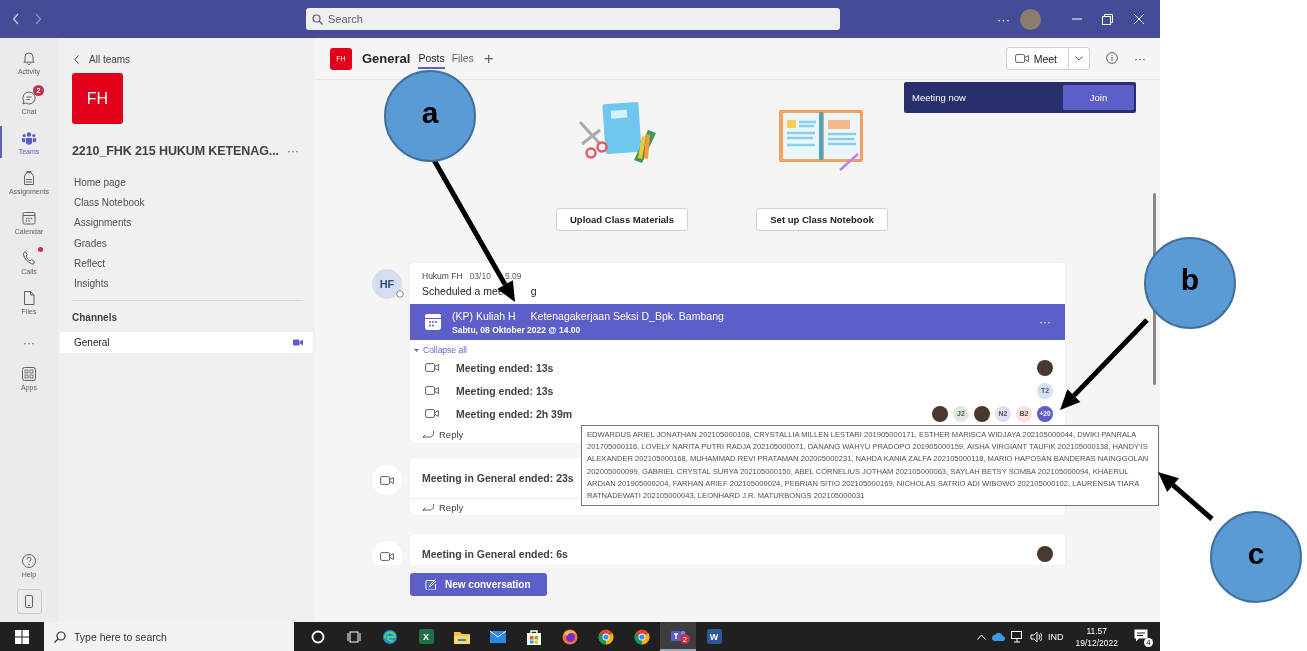 Image resolution: width=1307 pixels, height=651 pixels. I want to click on restore-icon, so click(1107, 19).